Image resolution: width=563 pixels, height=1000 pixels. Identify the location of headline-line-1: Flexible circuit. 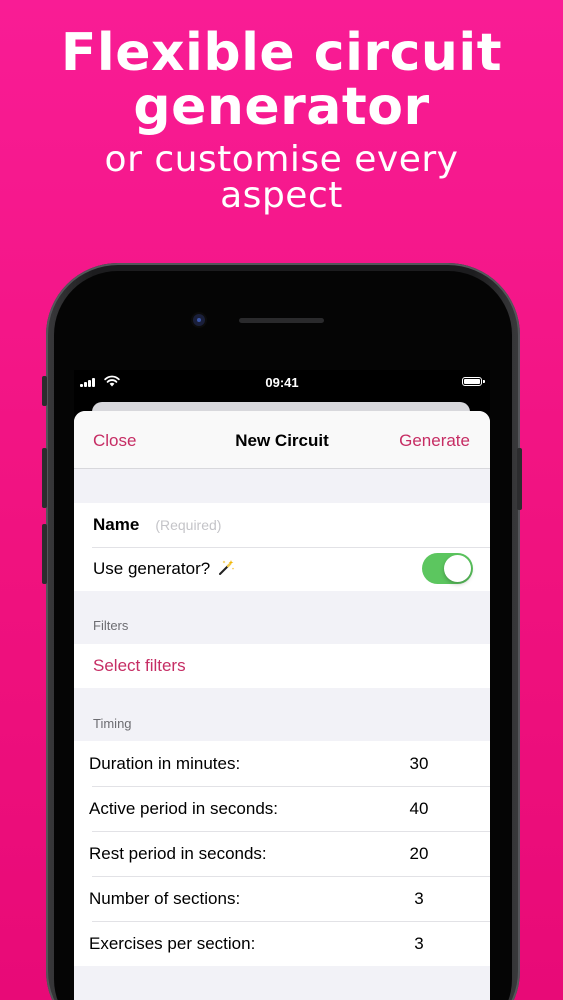
(281, 53).